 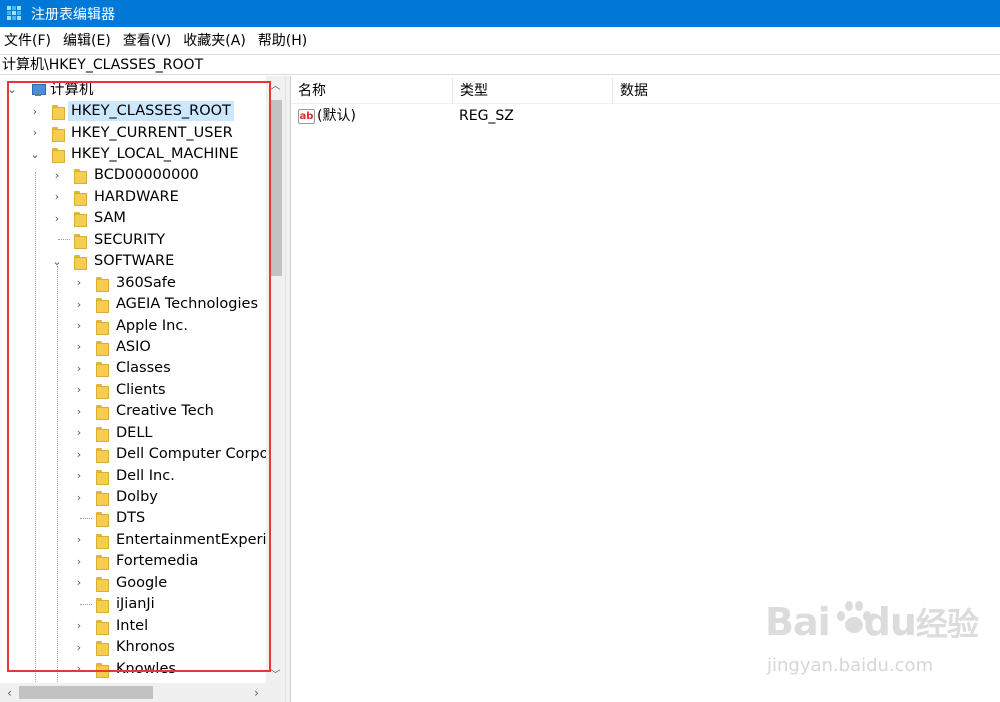 I want to click on tree-node-label: Fortemedia, so click(x=157, y=561).